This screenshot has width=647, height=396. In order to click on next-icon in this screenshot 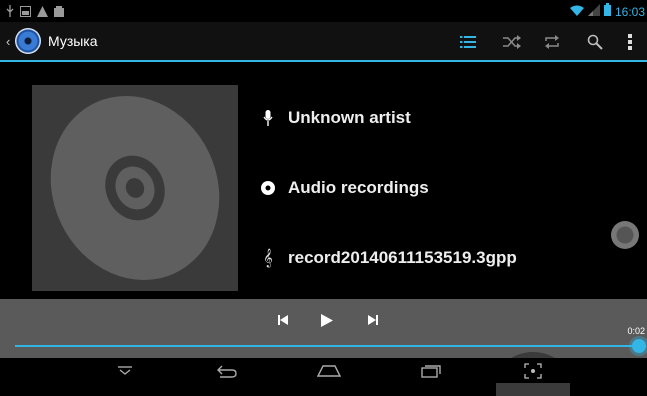, I will do `click(373, 320)`.